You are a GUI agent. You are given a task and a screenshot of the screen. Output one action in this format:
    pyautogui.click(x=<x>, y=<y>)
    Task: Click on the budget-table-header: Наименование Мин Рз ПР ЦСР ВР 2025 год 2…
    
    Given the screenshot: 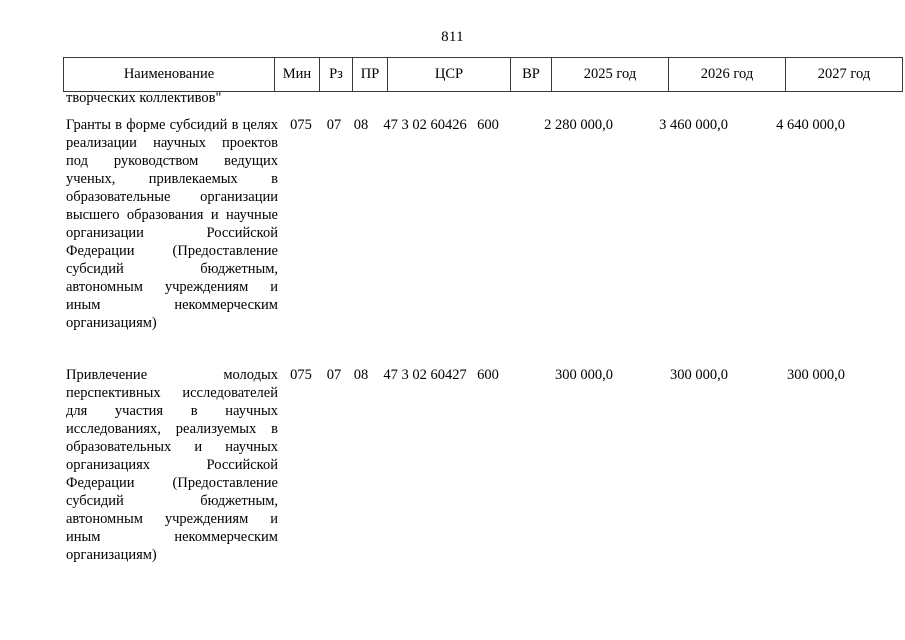 What is the action you would take?
    pyautogui.click(x=483, y=74)
    